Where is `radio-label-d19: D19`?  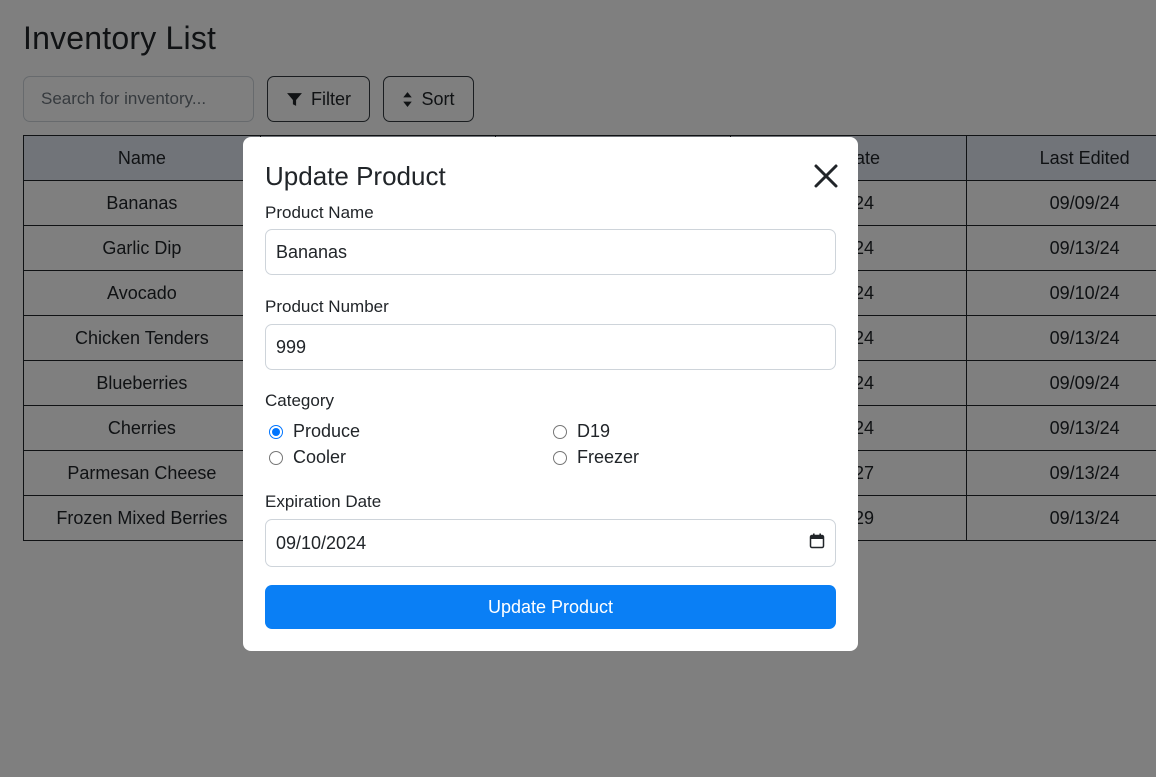 radio-label-d19: D19 is located at coordinates (594, 431).